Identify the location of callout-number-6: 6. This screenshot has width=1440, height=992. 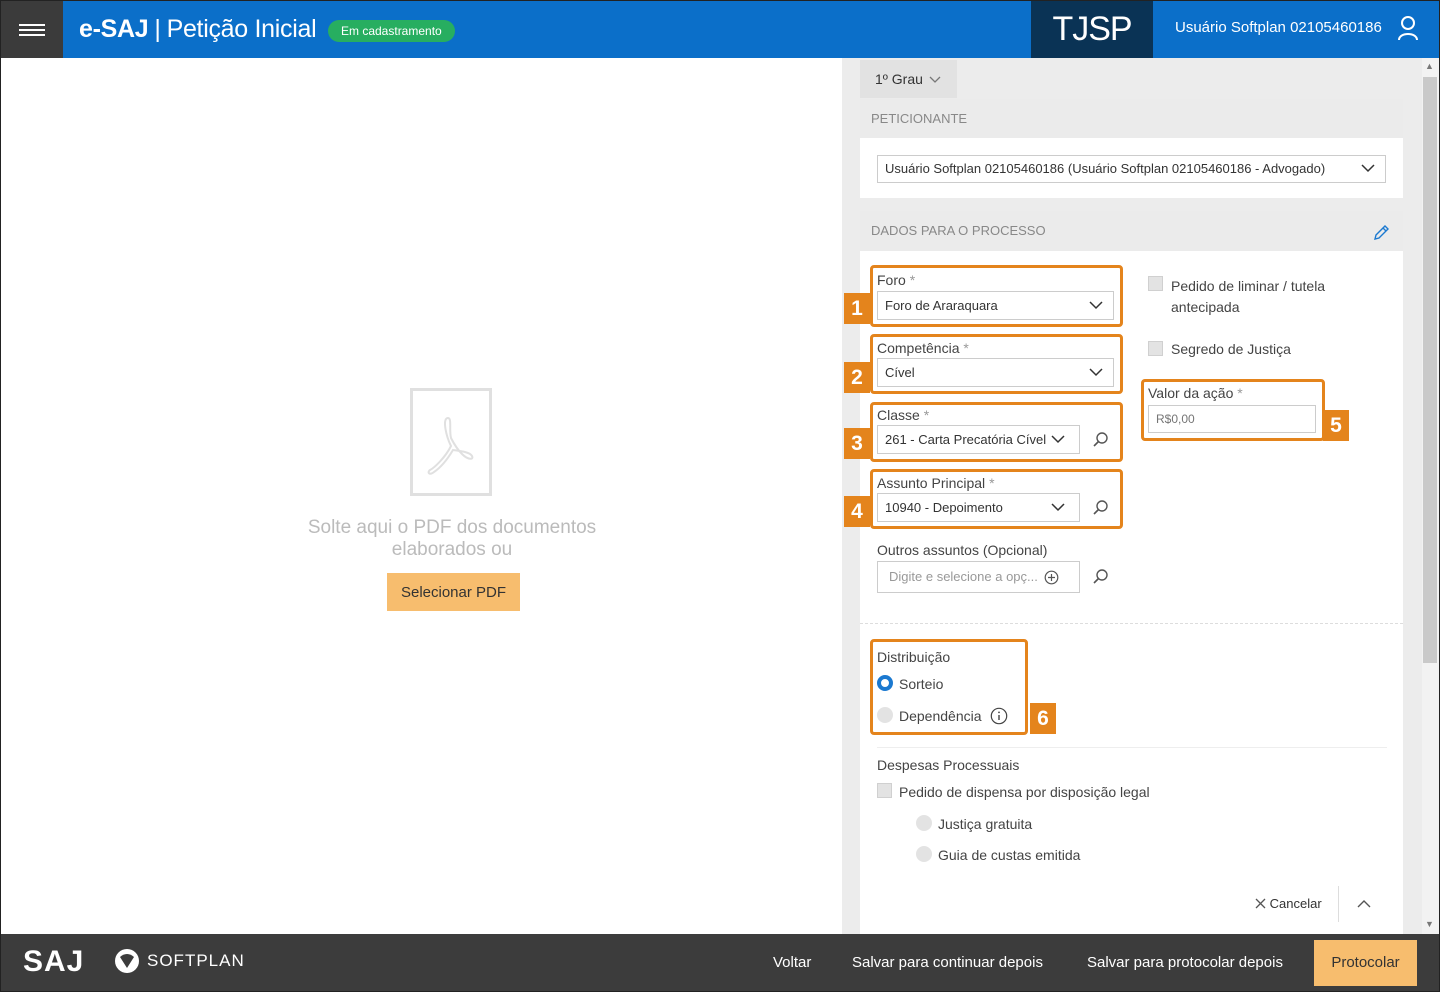
(1043, 718).